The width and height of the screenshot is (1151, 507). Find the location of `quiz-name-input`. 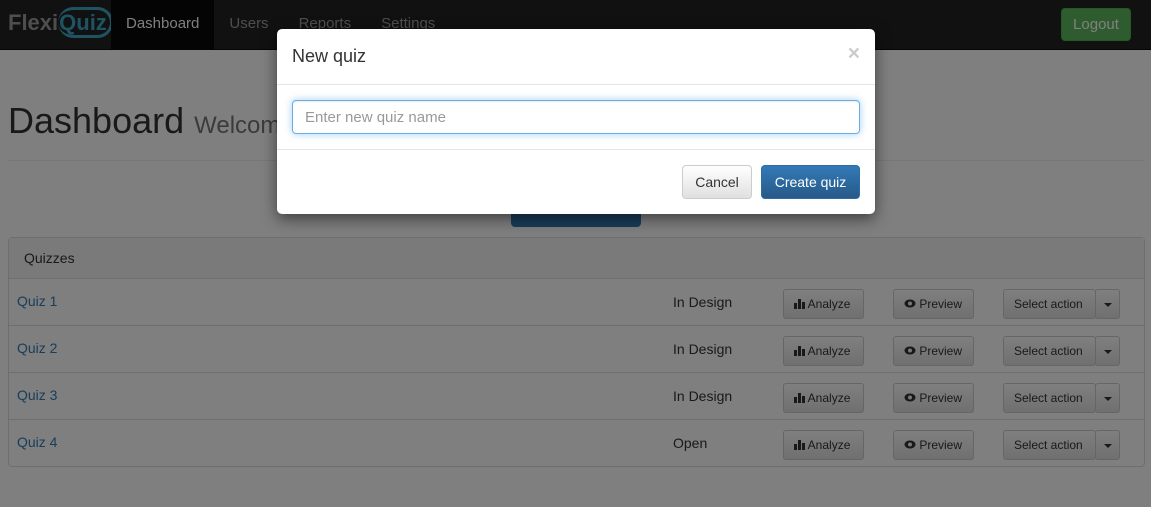

quiz-name-input is located at coordinates (576, 117).